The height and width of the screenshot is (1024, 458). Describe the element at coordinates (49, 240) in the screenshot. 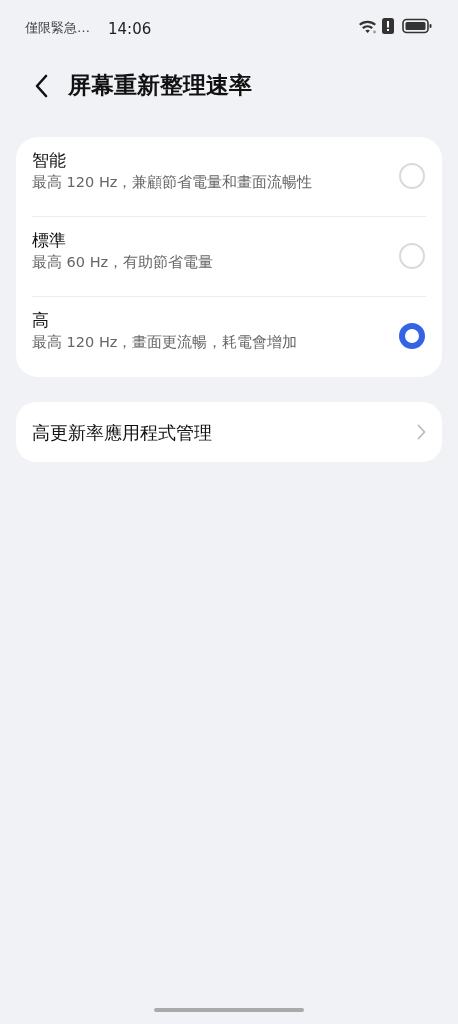

I see `option-title: 標準` at that location.